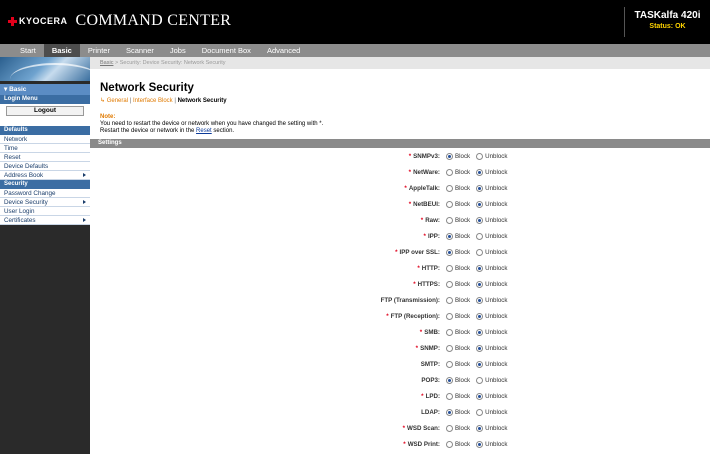 The image size is (710, 454). What do you see at coordinates (106, 63) in the screenshot?
I see `breadcrumb-basic-link: Basic` at bounding box center [106, 63].